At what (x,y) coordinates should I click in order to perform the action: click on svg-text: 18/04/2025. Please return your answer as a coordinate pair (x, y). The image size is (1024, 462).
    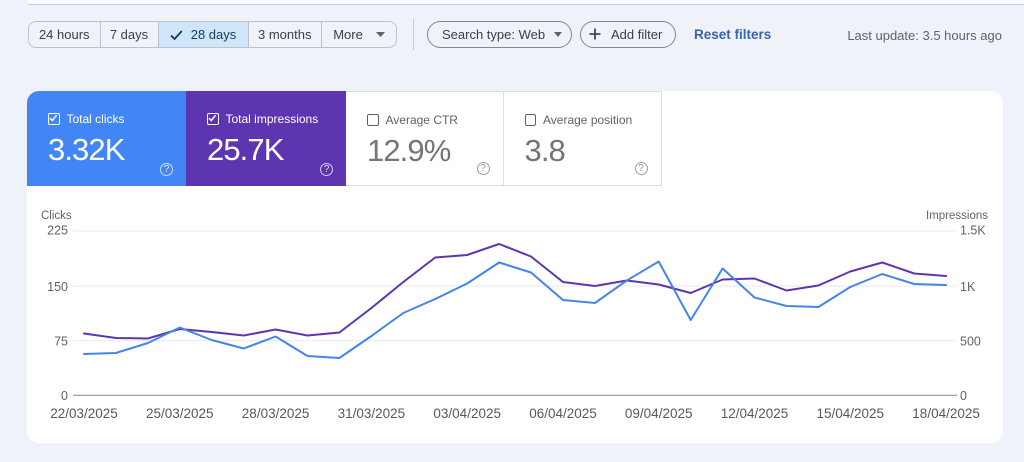
    Looking at the image, I should click on (946, 413).